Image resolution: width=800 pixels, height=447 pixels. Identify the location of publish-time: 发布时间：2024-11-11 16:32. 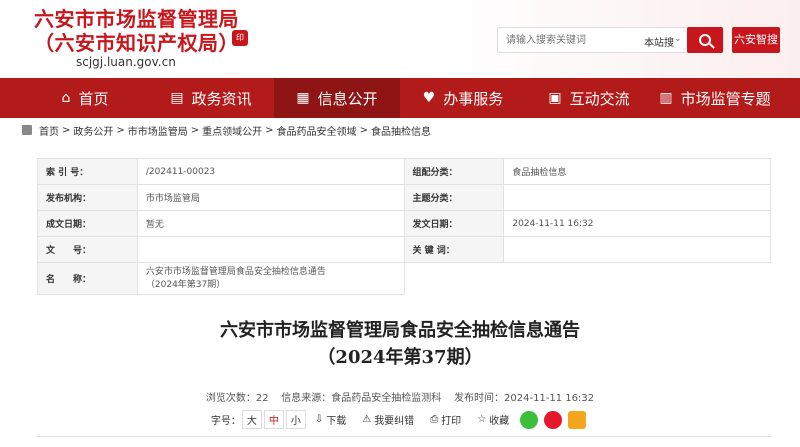
(524, 398).